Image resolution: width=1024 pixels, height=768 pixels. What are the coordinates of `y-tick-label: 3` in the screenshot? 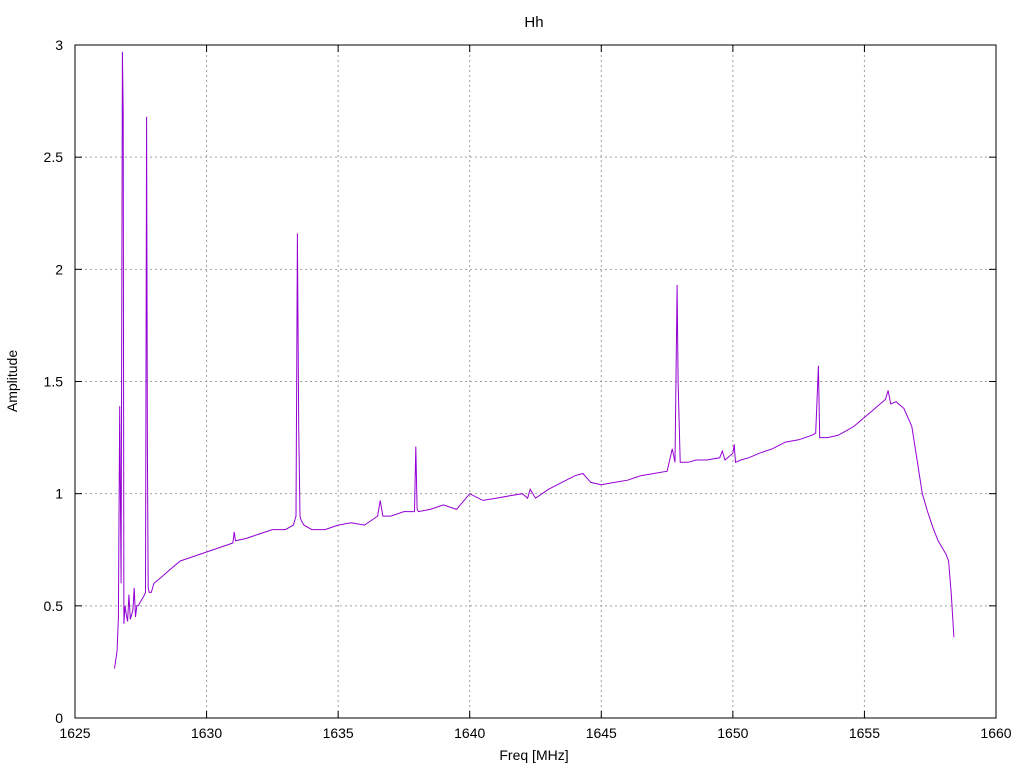 It's located at (59, 45).